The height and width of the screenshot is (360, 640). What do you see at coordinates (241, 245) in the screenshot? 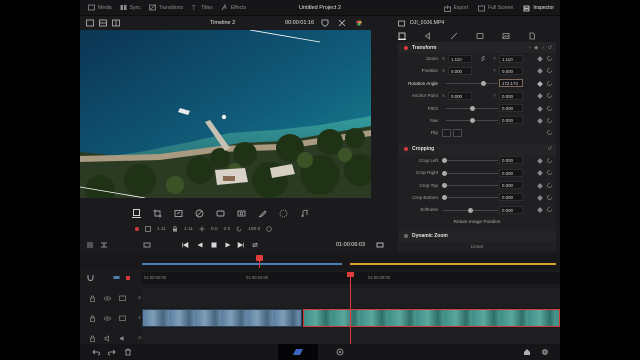
I see `jump-end-icon` at bounding box center [241, 245].